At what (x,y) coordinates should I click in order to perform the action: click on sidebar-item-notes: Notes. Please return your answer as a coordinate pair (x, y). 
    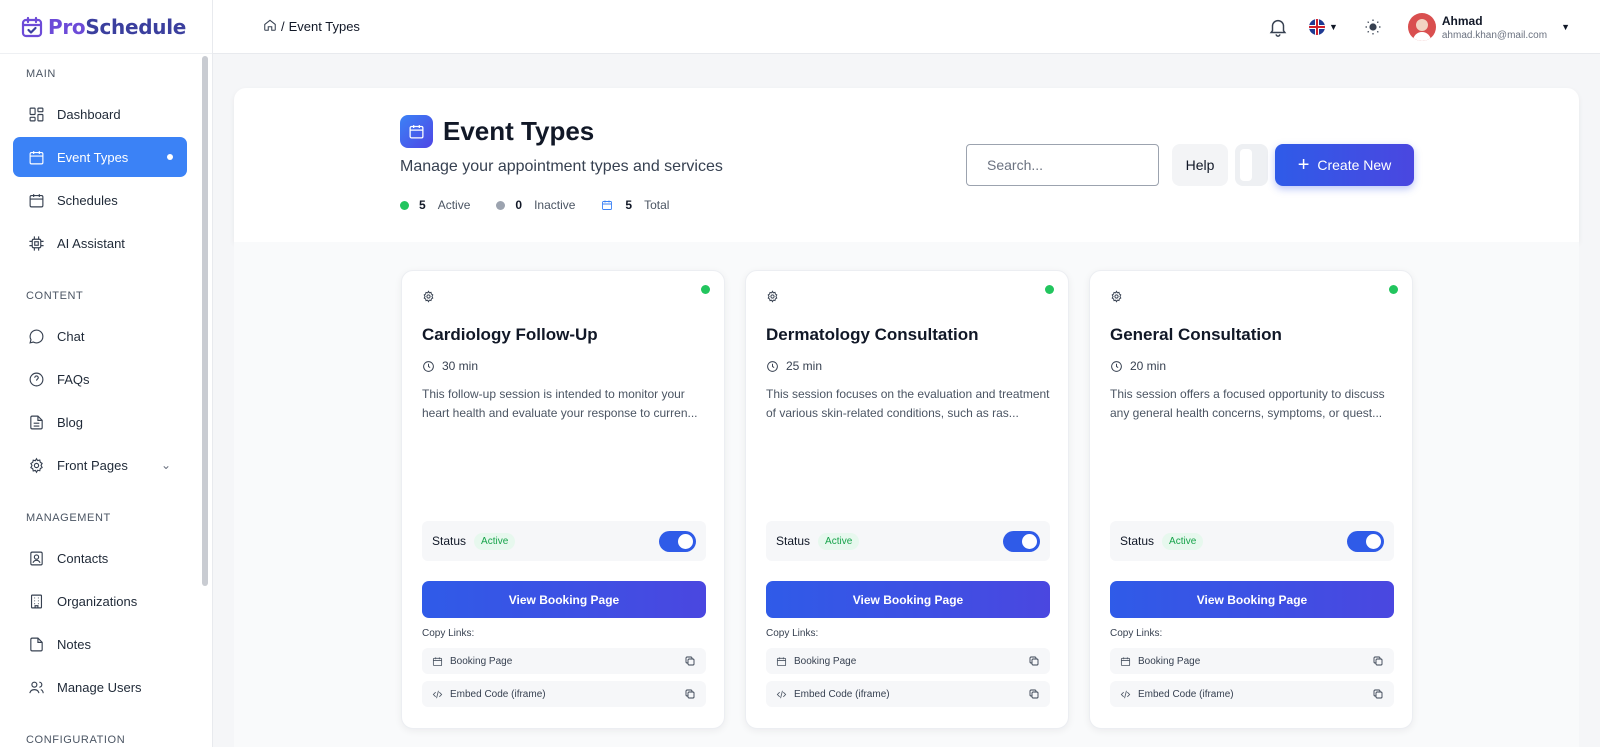
    Looking at the image, I should click on (100, 644).